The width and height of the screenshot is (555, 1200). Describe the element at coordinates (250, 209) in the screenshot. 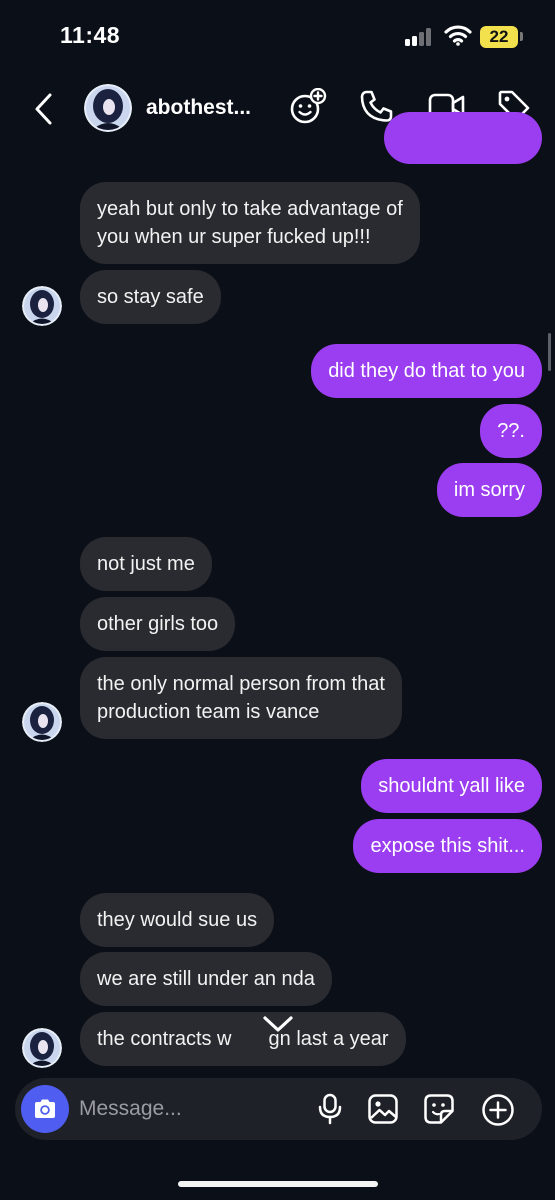

I see `message-text-line: yeah but only to take advantage of` at that location.